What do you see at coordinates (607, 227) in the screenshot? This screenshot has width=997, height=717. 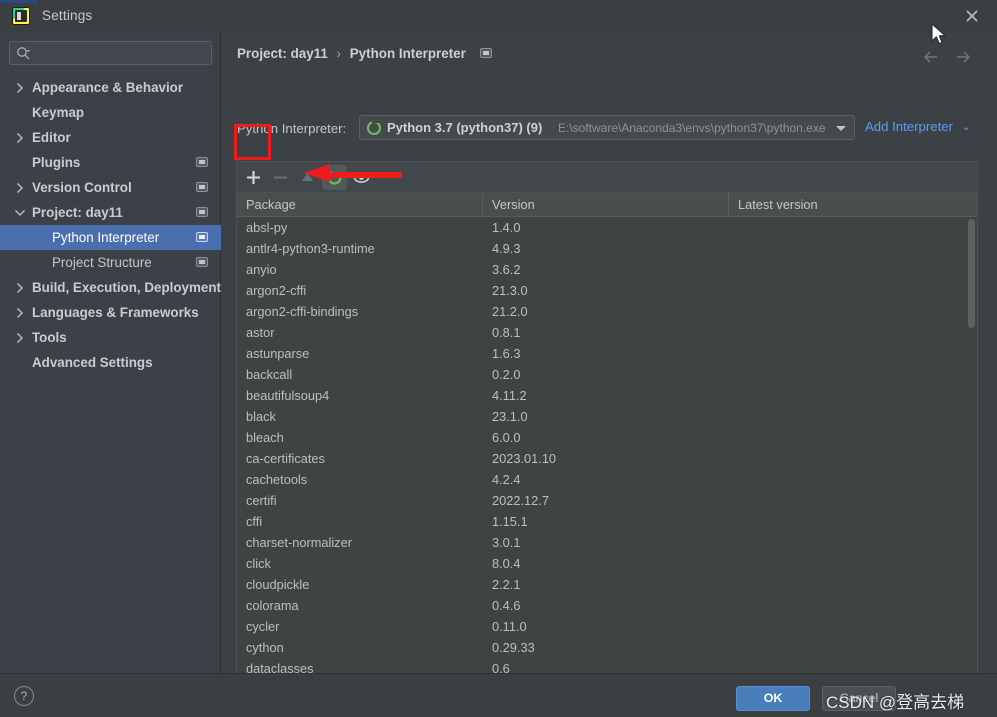 I see `table-row: absl-py 1.4.0` at bounding box center [607, 227].